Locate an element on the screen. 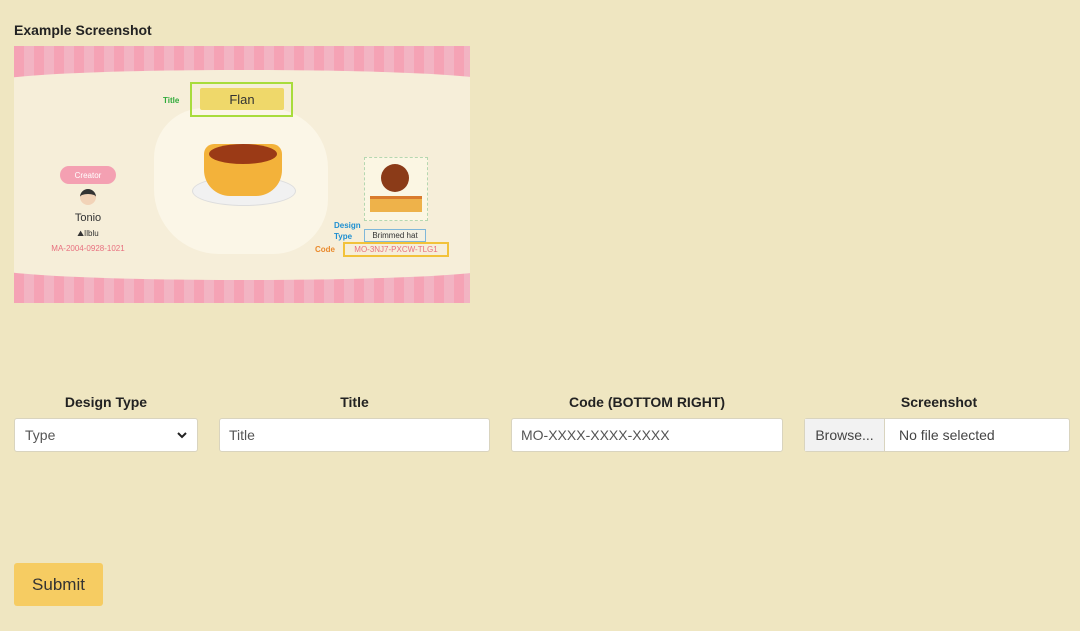 This screenshot has width=1080, height=631. annotation-title: Title is located at coordinates (171, 100).